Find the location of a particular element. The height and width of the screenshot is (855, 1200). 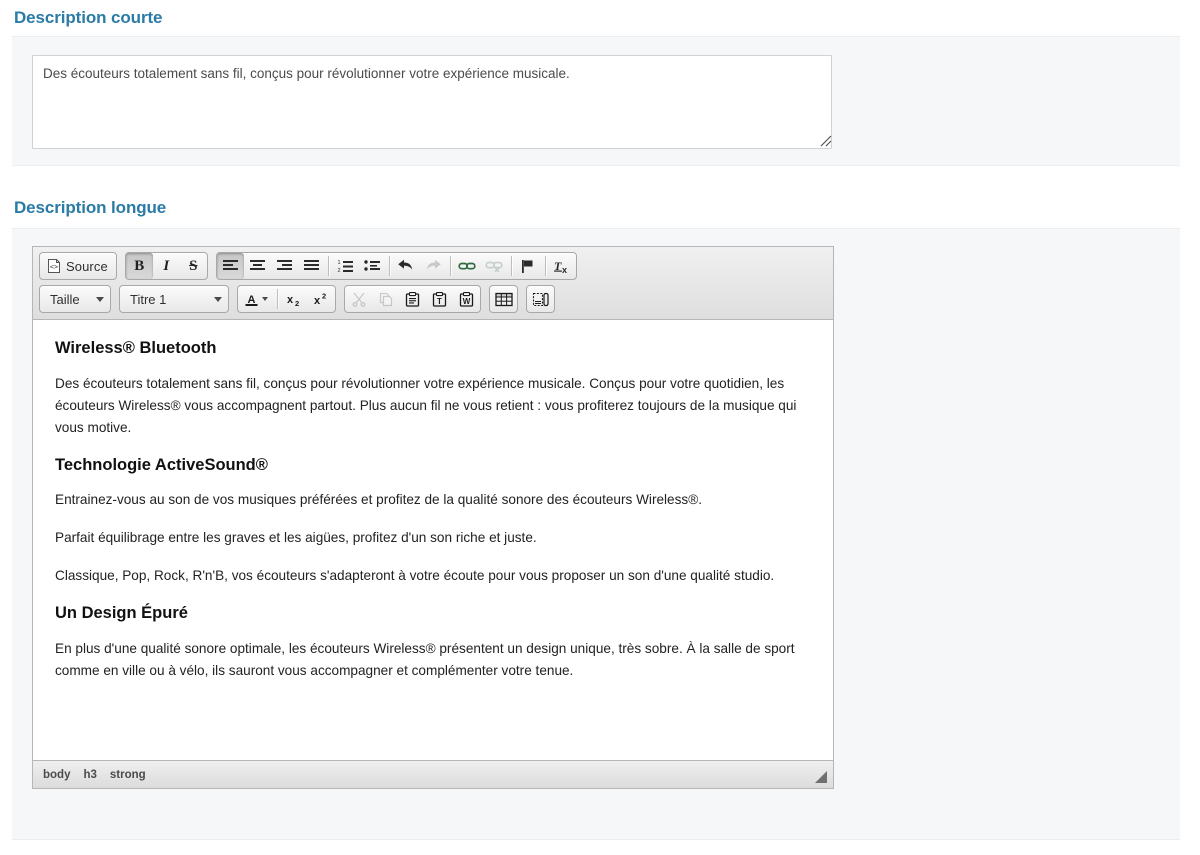

unlink-button is located at coordinates (494, 266).